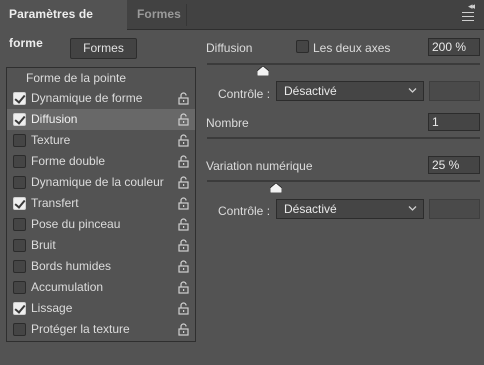 The width and height of the screenshot is (484, 365). I want to click on brush-option-item: Transfert, so click(101, 203).